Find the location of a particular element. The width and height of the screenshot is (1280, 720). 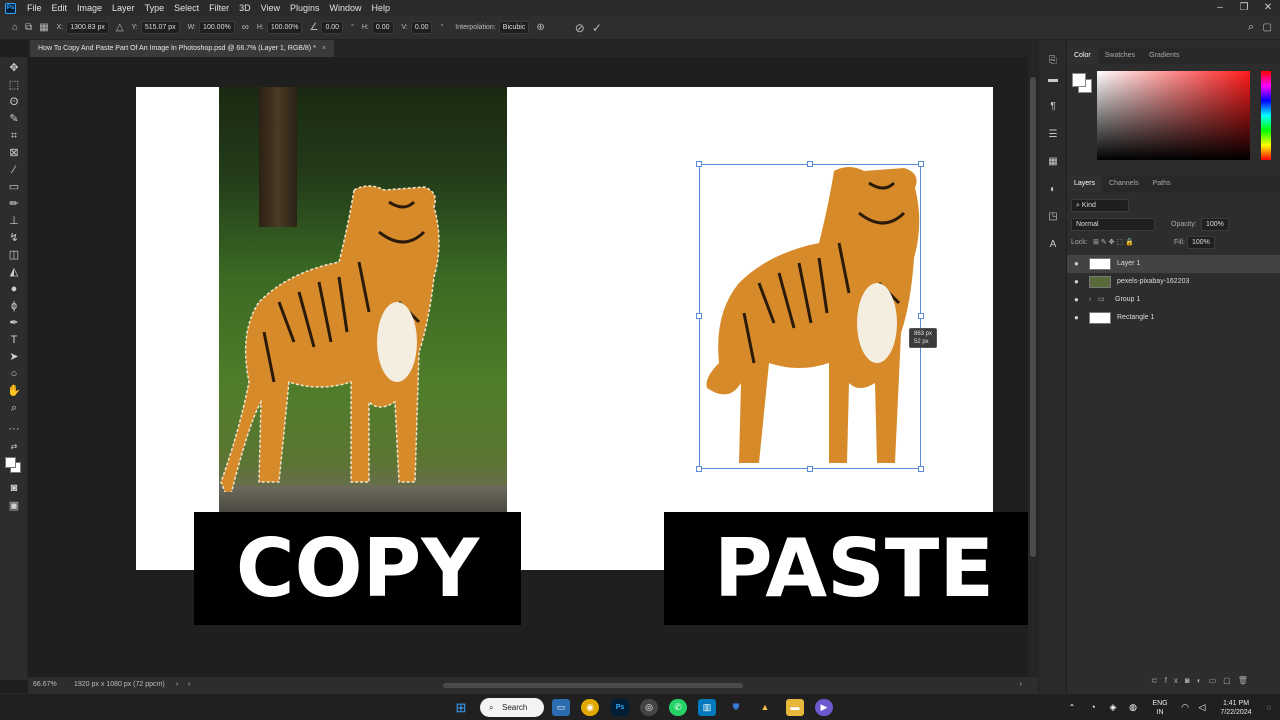

menu-select: Select is located at coordinates (186, 8).